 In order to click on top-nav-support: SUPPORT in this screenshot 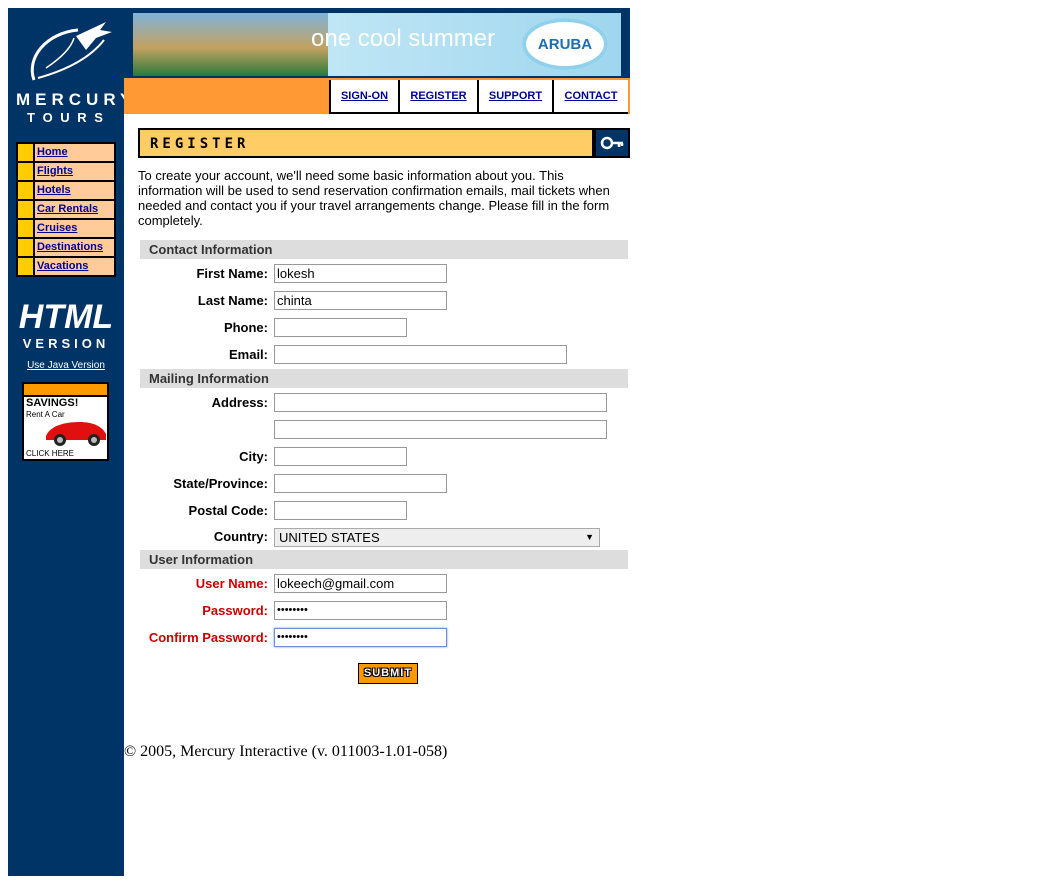, I will do `click(515, 96)`.